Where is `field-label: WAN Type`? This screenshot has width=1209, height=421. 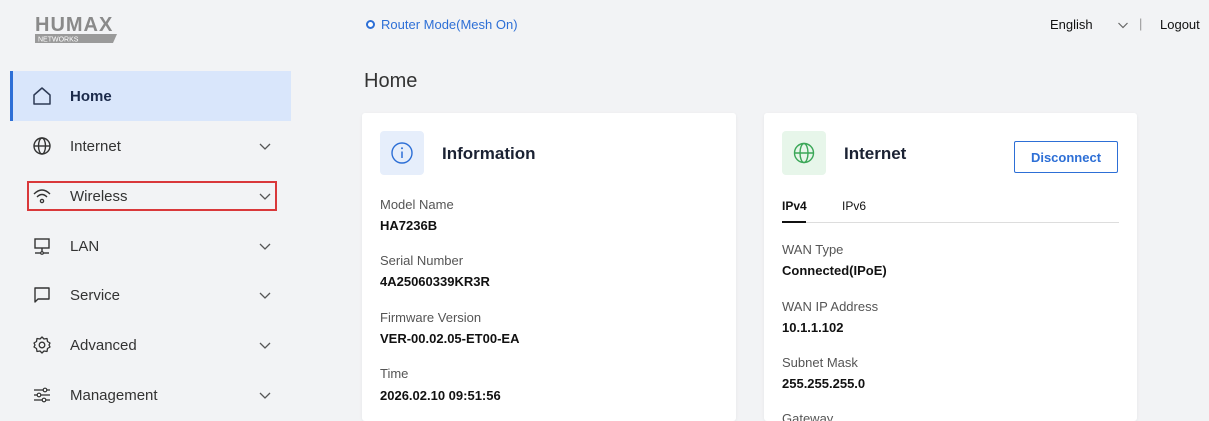 field-label: WAN Type is located at coordinates (813, 249).